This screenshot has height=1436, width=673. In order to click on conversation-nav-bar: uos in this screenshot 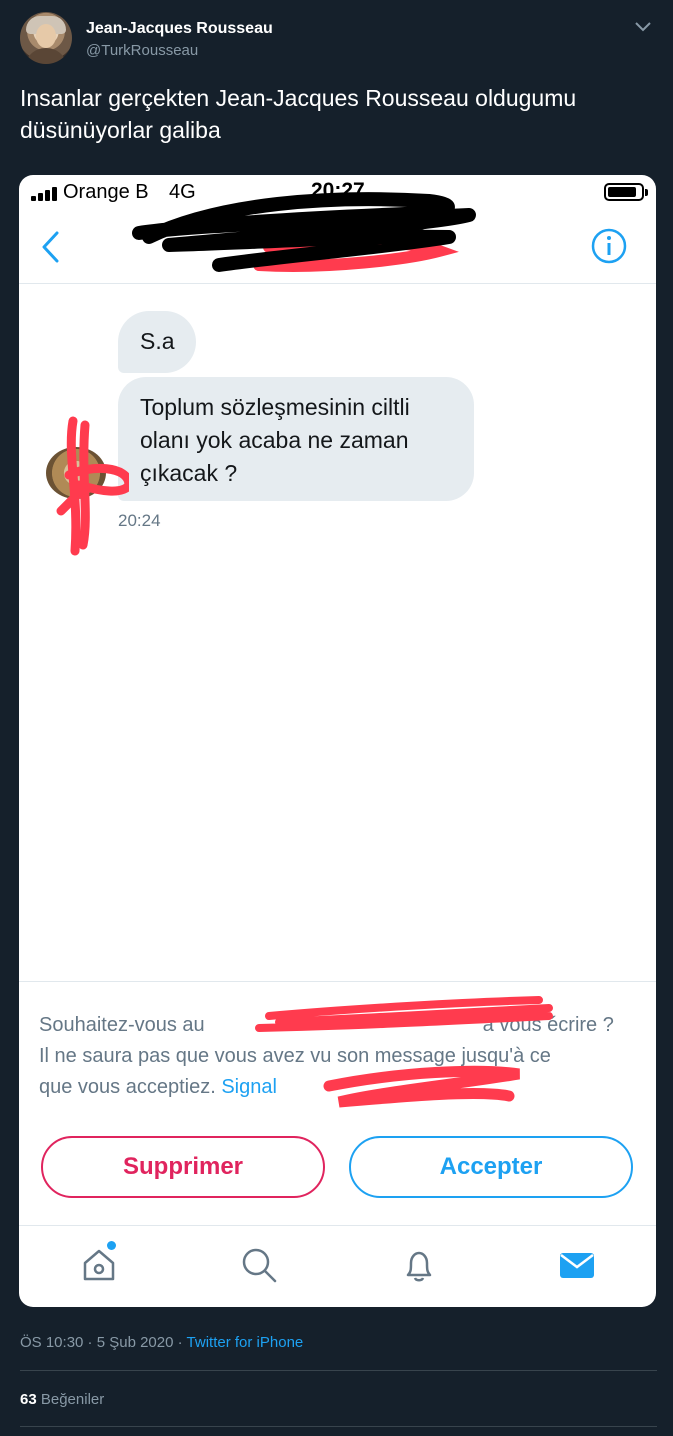, I will do `click(337, 247)`.